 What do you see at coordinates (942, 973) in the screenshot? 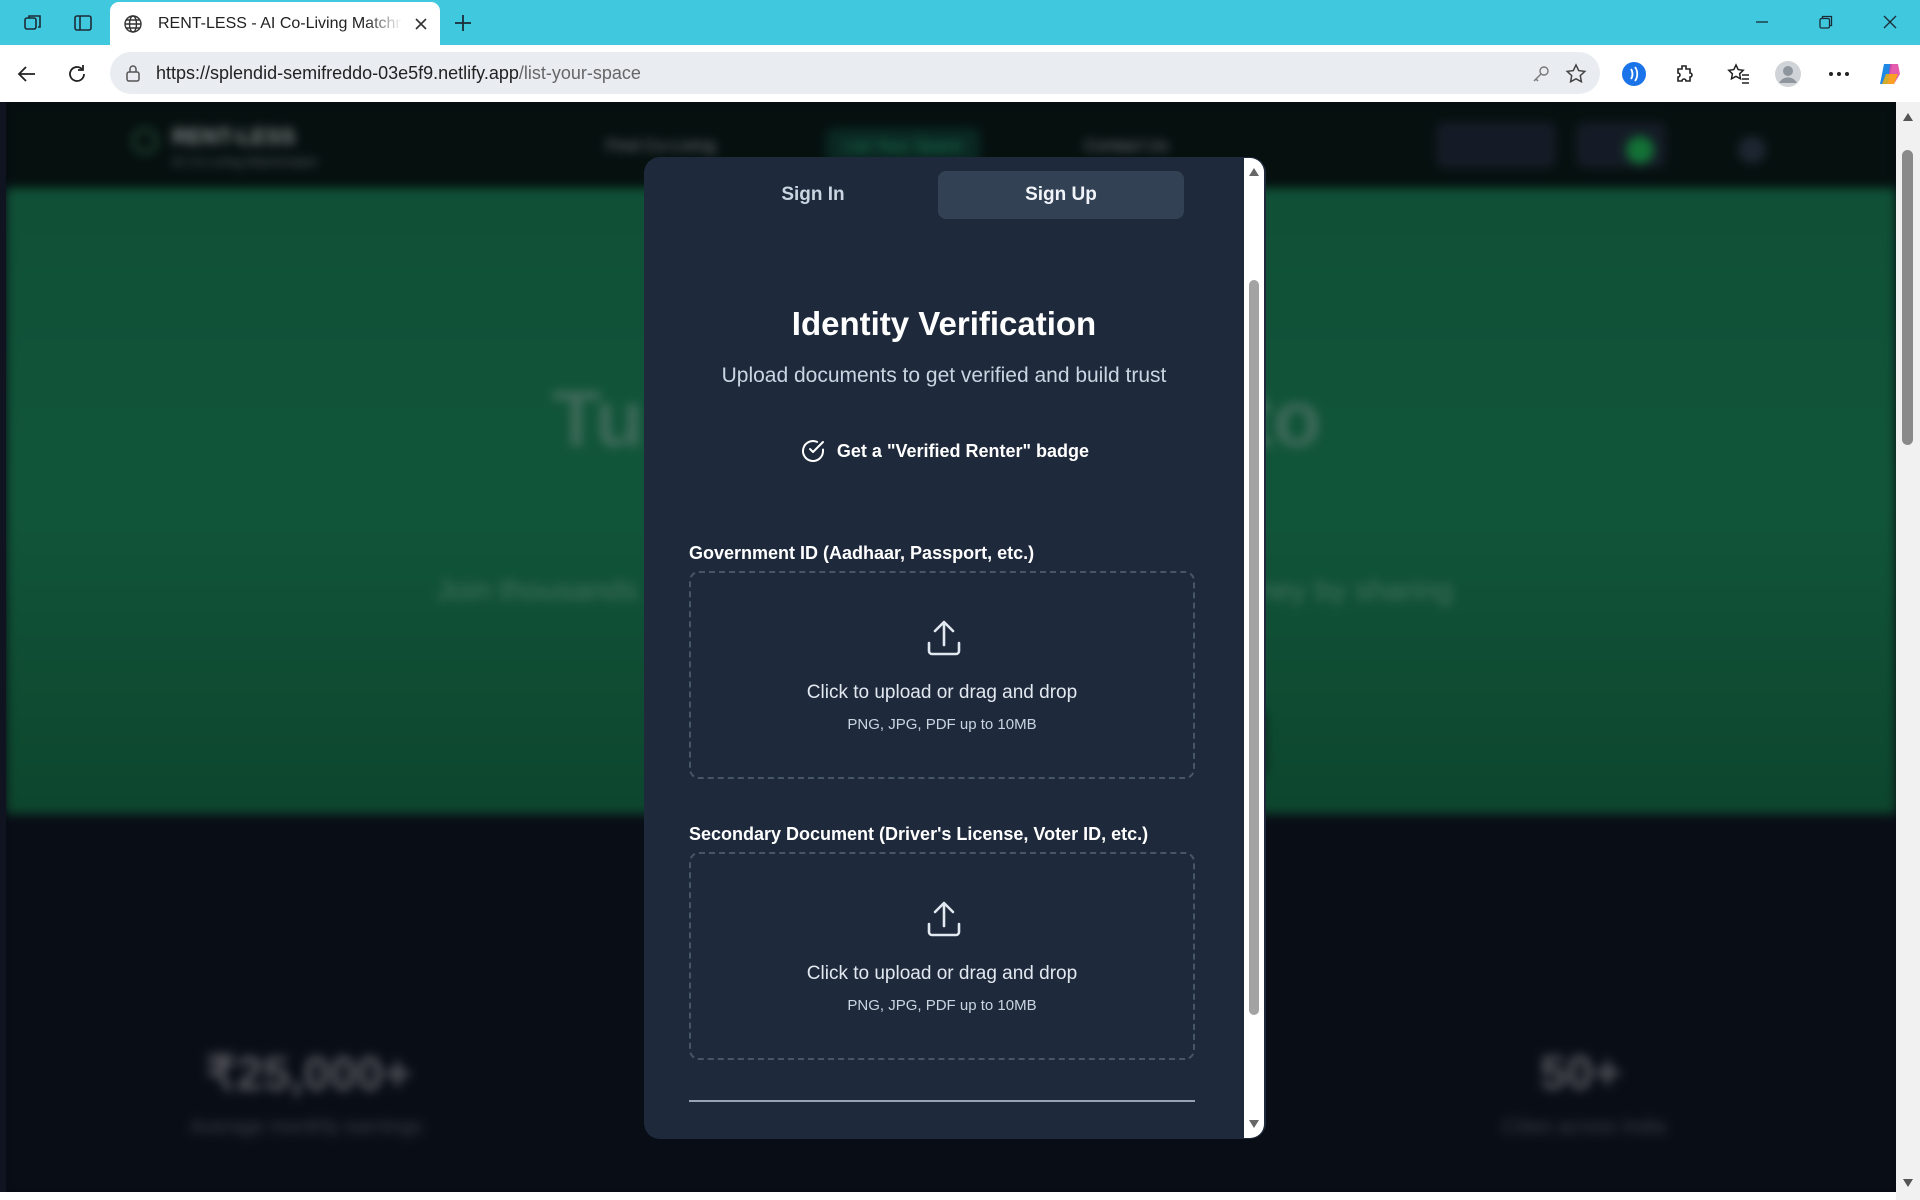
I see `secondary-document-upload-text: Click to upload or drag and drop` at bounding box center [942, 973].